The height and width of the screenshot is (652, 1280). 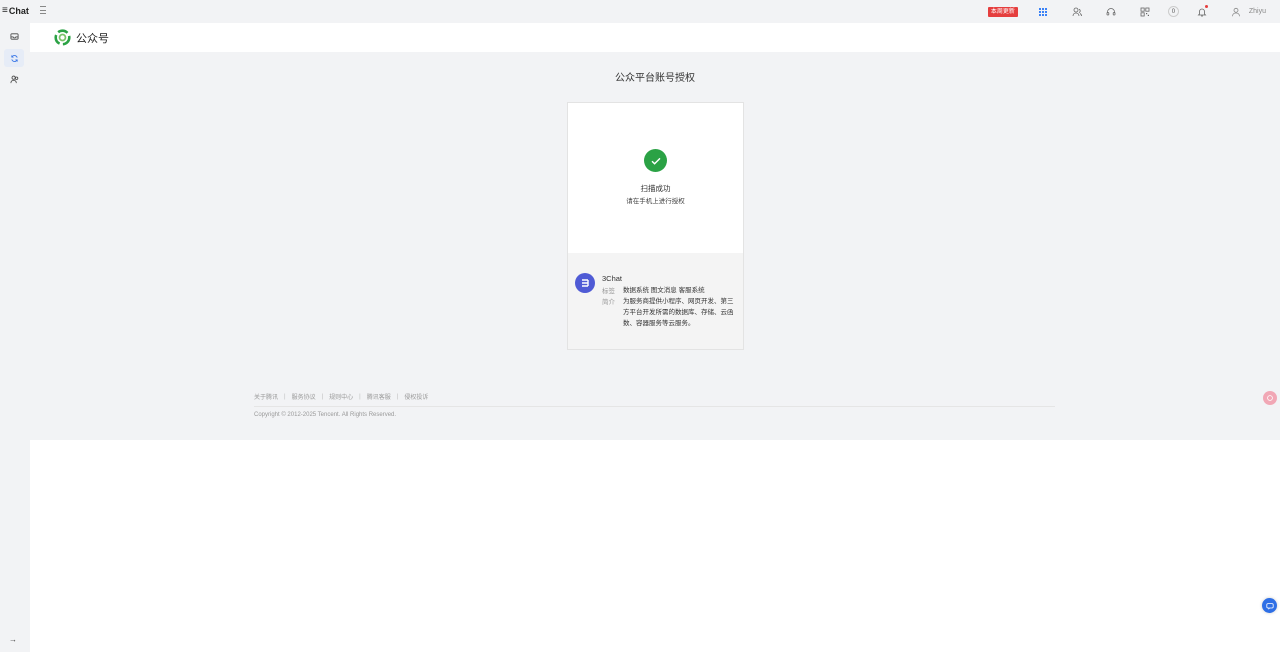 What do you see at coordinates (664, 290) in the screenshot?
I see `tag-value: 数据系统 图文消息 客服系统` at bounding box center [664, 290].